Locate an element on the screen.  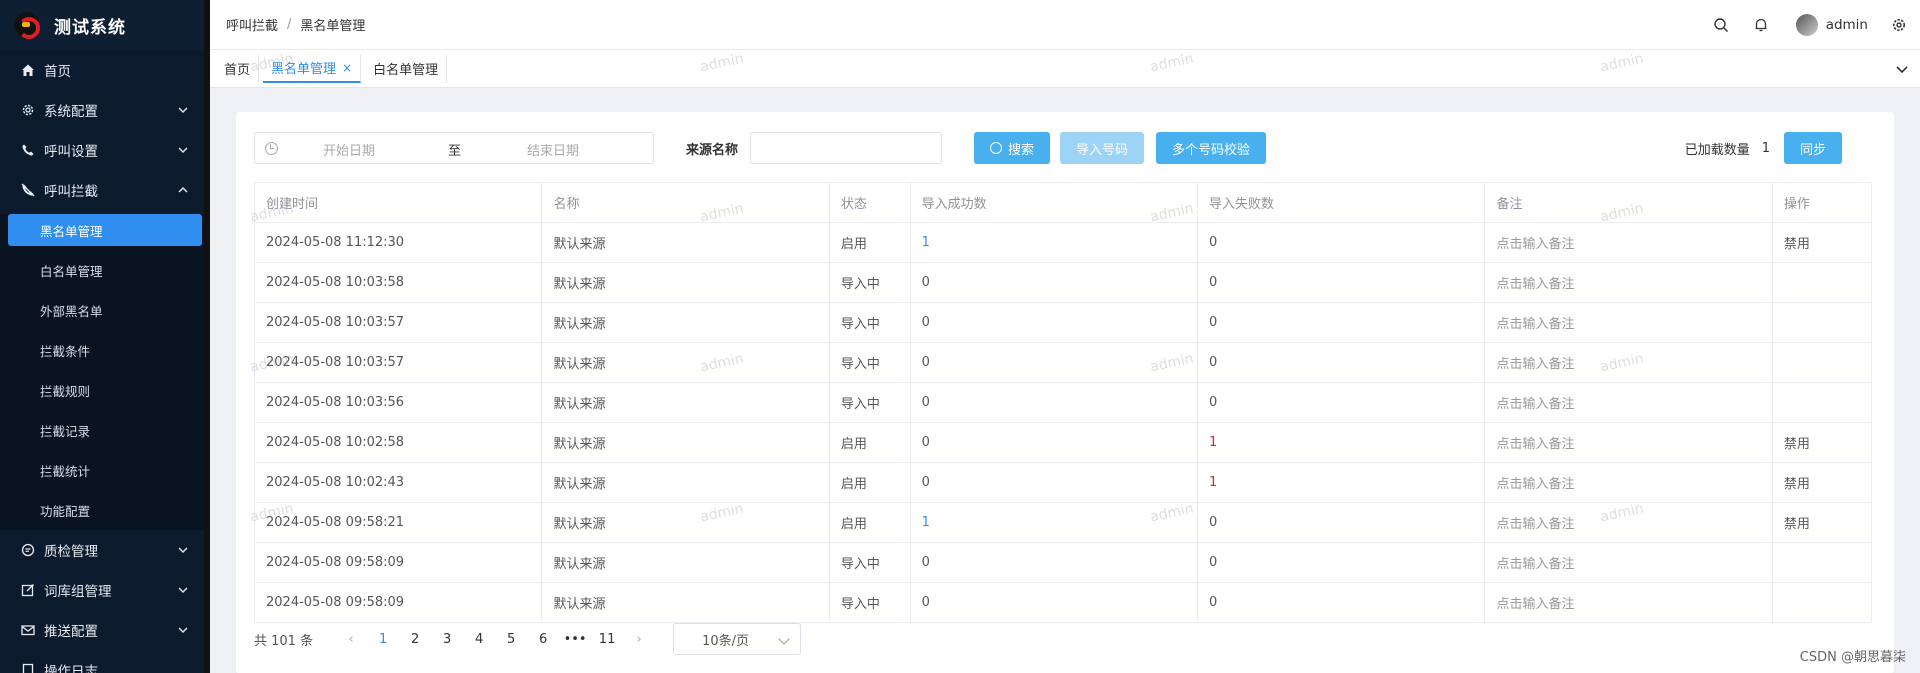
sidebar-item-call-settings: 呼叫设置 is located at coordinates (105, 150).